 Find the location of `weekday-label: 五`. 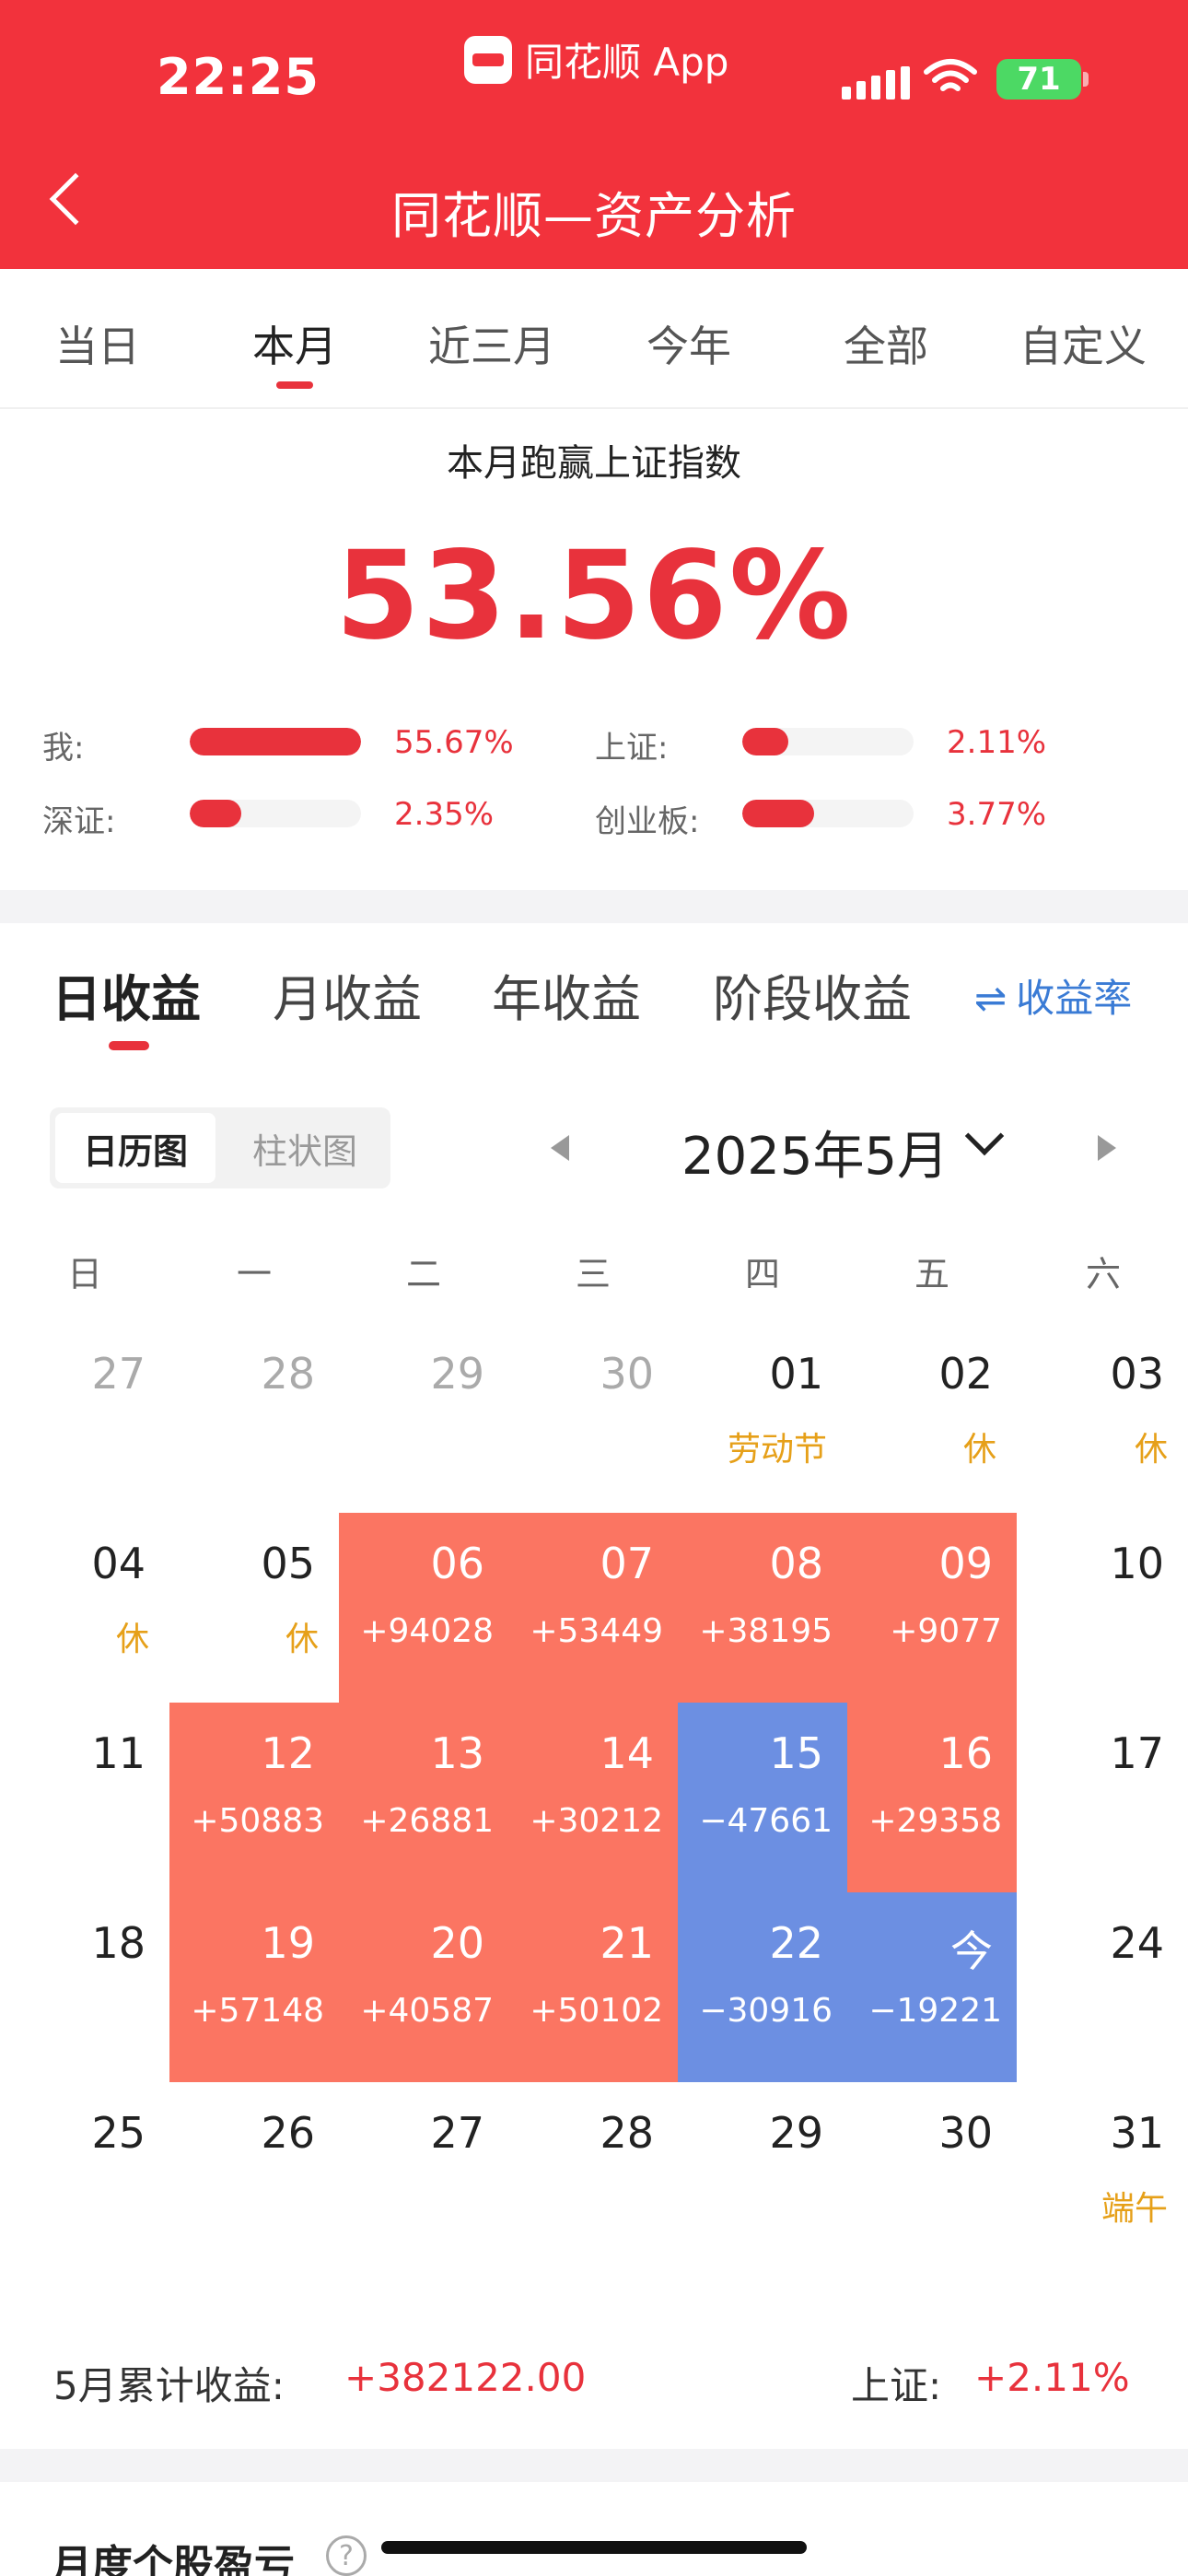

weekday-label: 五 is located at coordinates (931, 1274).